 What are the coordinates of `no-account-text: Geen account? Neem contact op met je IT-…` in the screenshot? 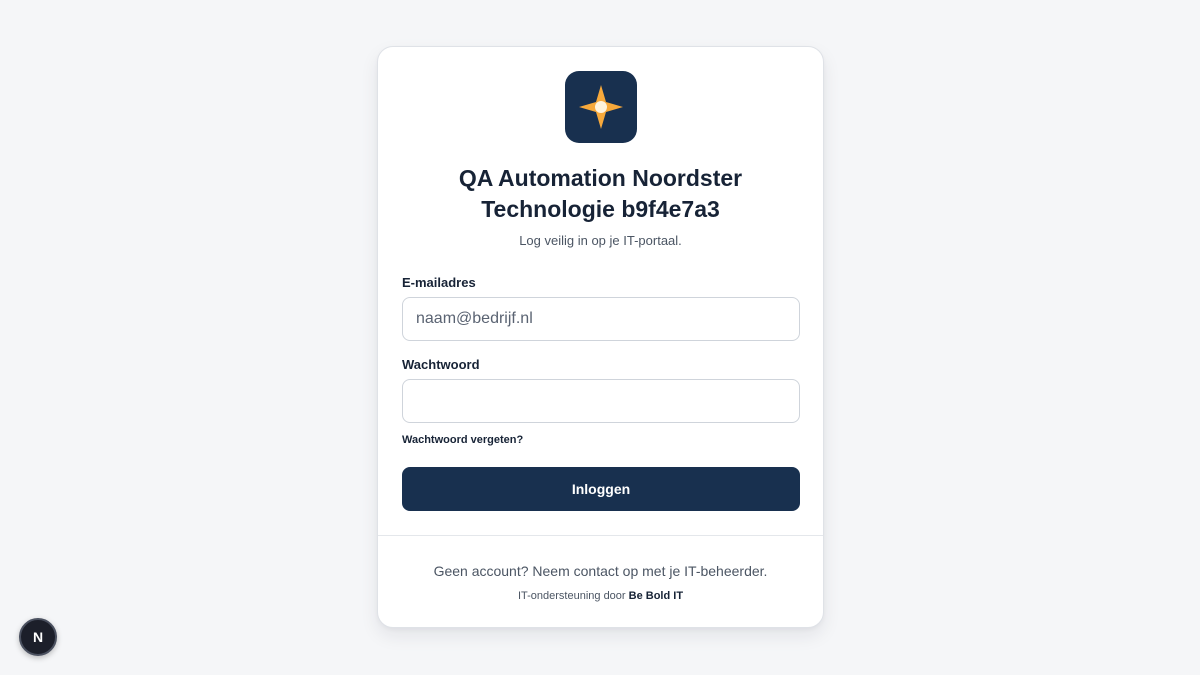 It's located at (600, 571).